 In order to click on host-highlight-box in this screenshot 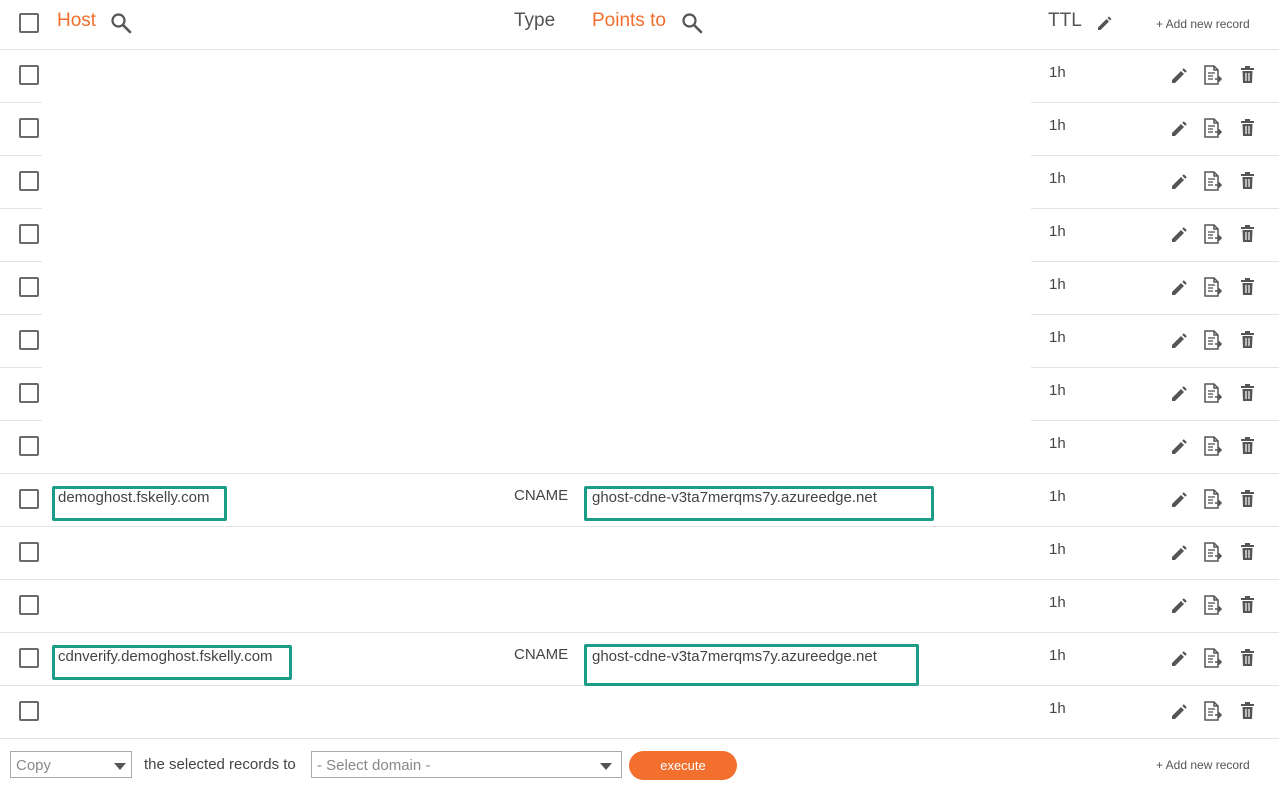, I will do `click(139, 503)`.